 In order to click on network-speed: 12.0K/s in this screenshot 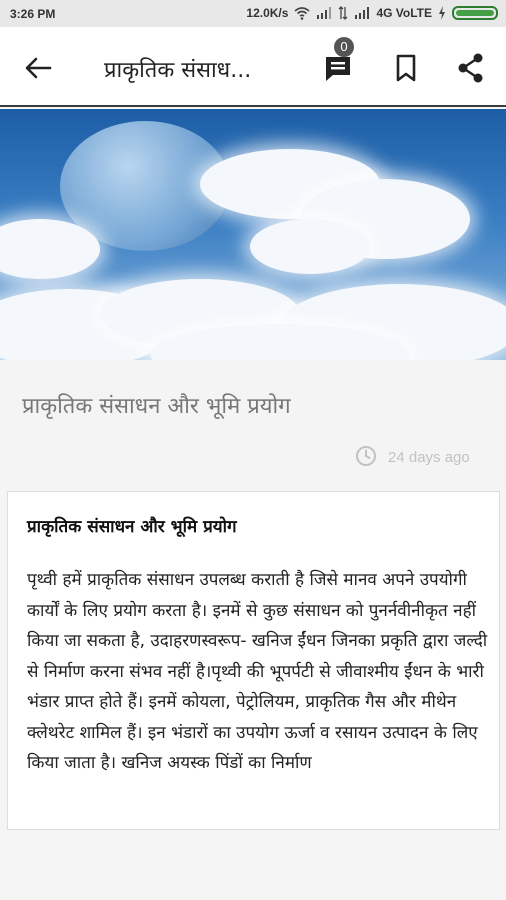, I will do `click(267, 13)`.